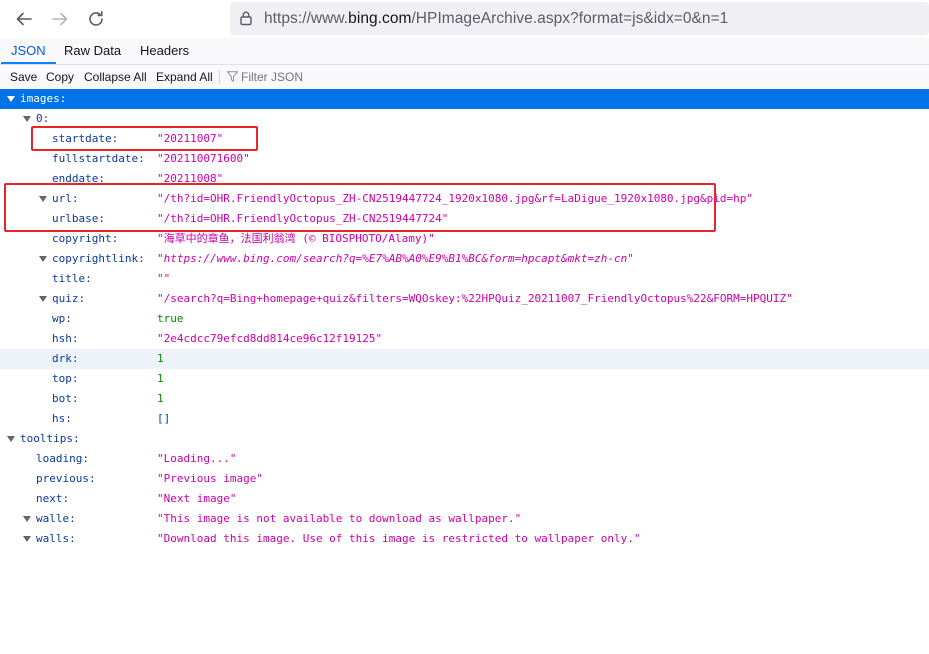 The height and width of the screenshot is (654, 929). Describe the element at coordinates (60, 77) in the screenshot. I see `copy-button: Copy` at that location.